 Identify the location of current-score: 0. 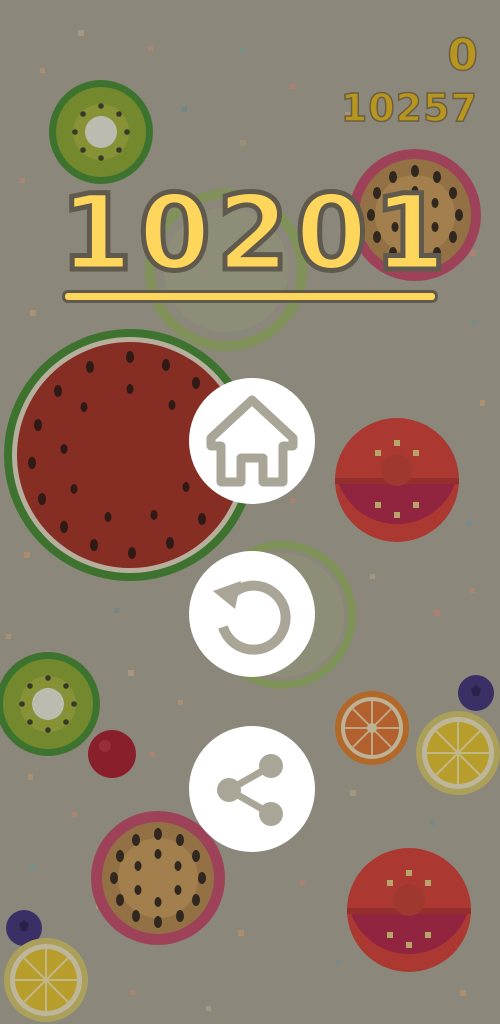
(463, 55).